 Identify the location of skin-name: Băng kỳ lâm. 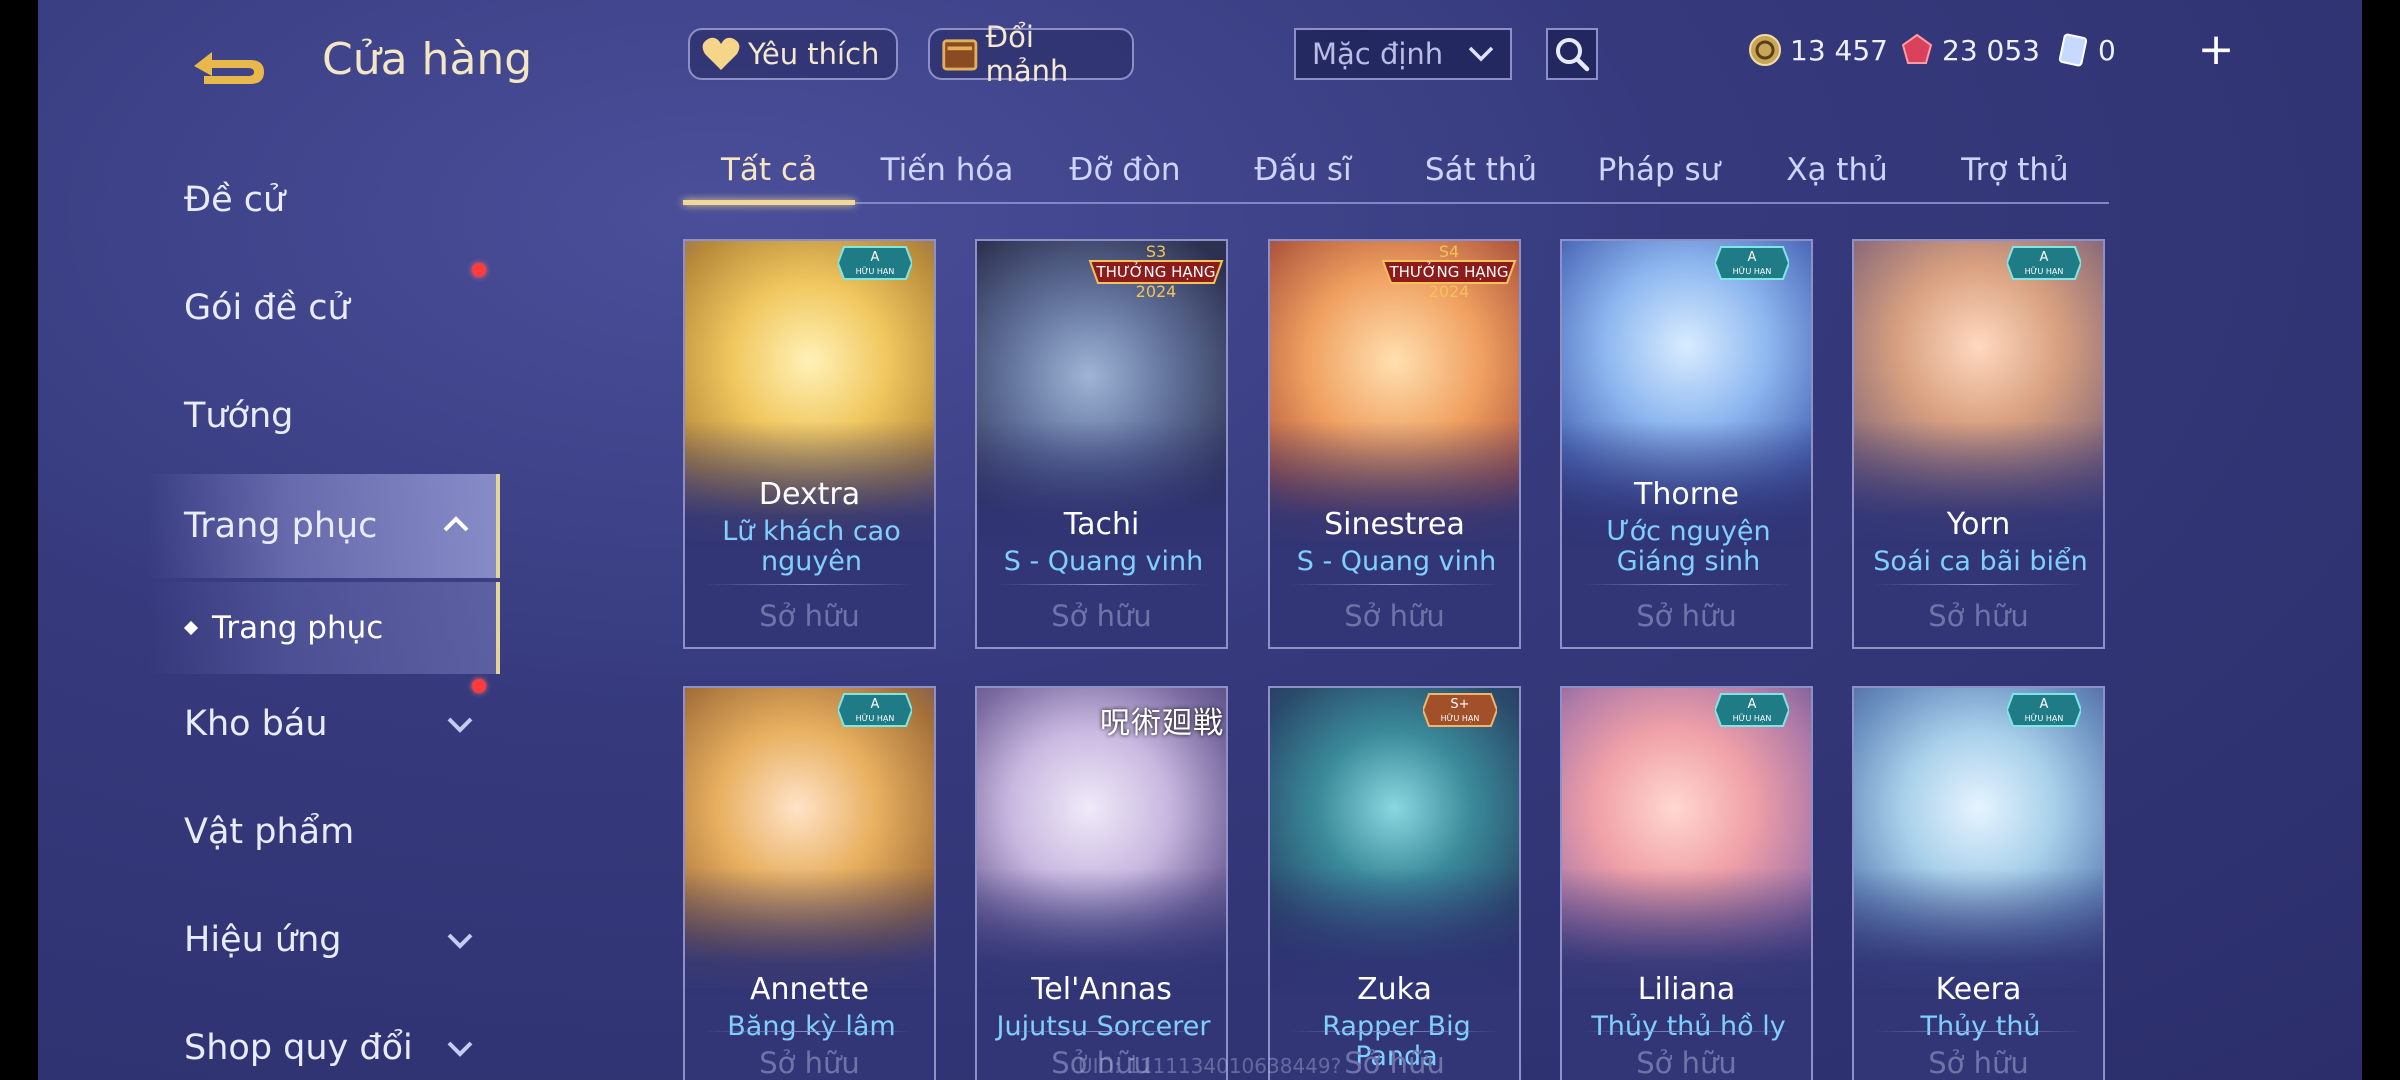
(811, 1026).